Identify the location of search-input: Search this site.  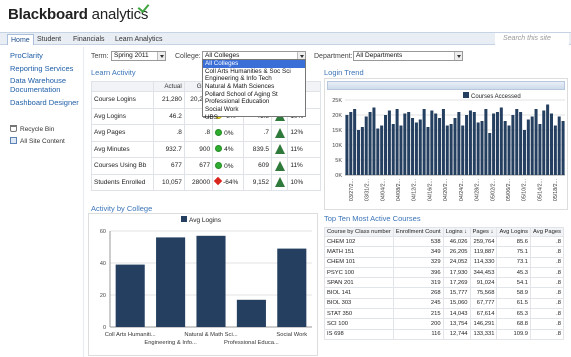
(532, 39).